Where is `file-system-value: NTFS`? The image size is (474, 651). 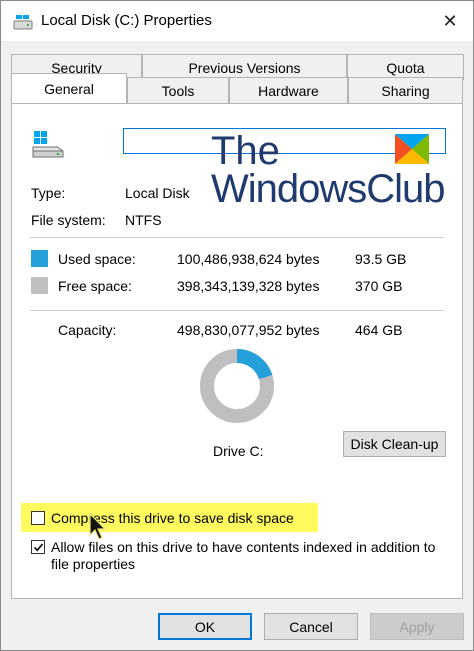
file-system-value: NTFS is located at coordinates (143, 220).